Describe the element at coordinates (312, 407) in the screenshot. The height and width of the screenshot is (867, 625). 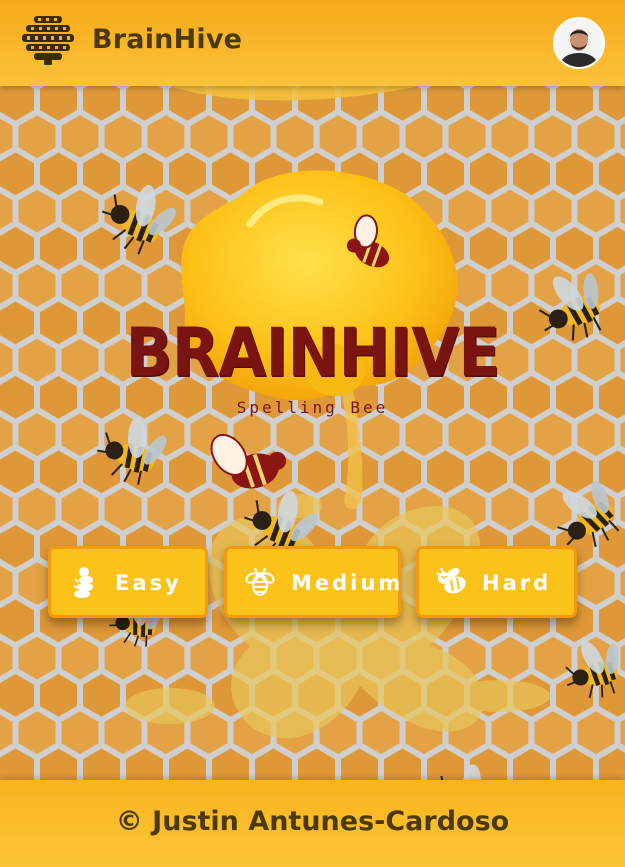
I see `logo-subtitle: Spelling Bee` at that location.